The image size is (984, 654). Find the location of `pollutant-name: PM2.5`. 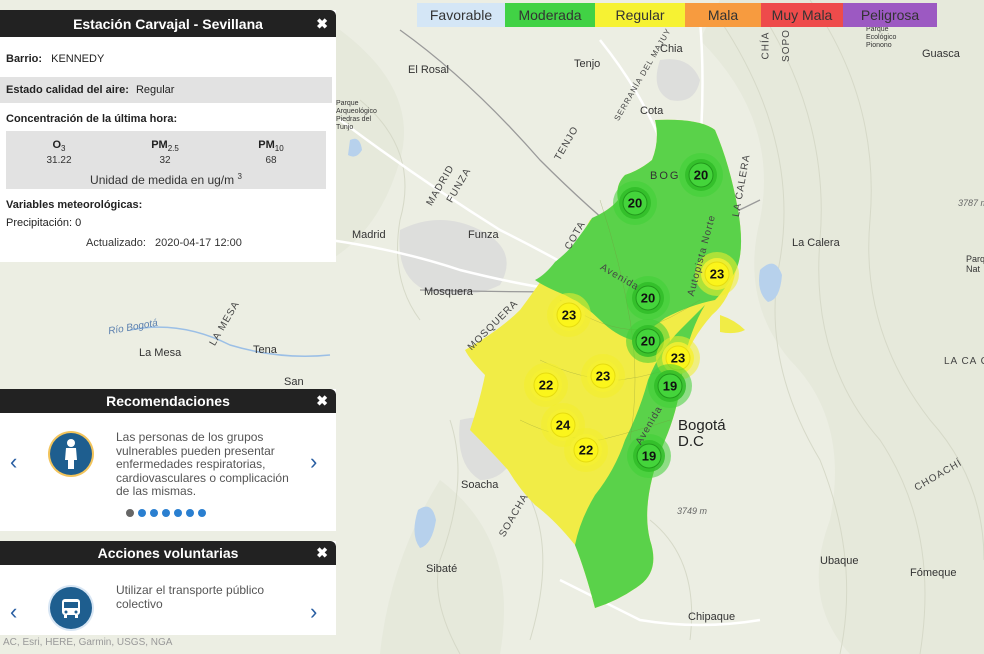

pollutant-name: PM2.5 is located at coordinates (165, 146).